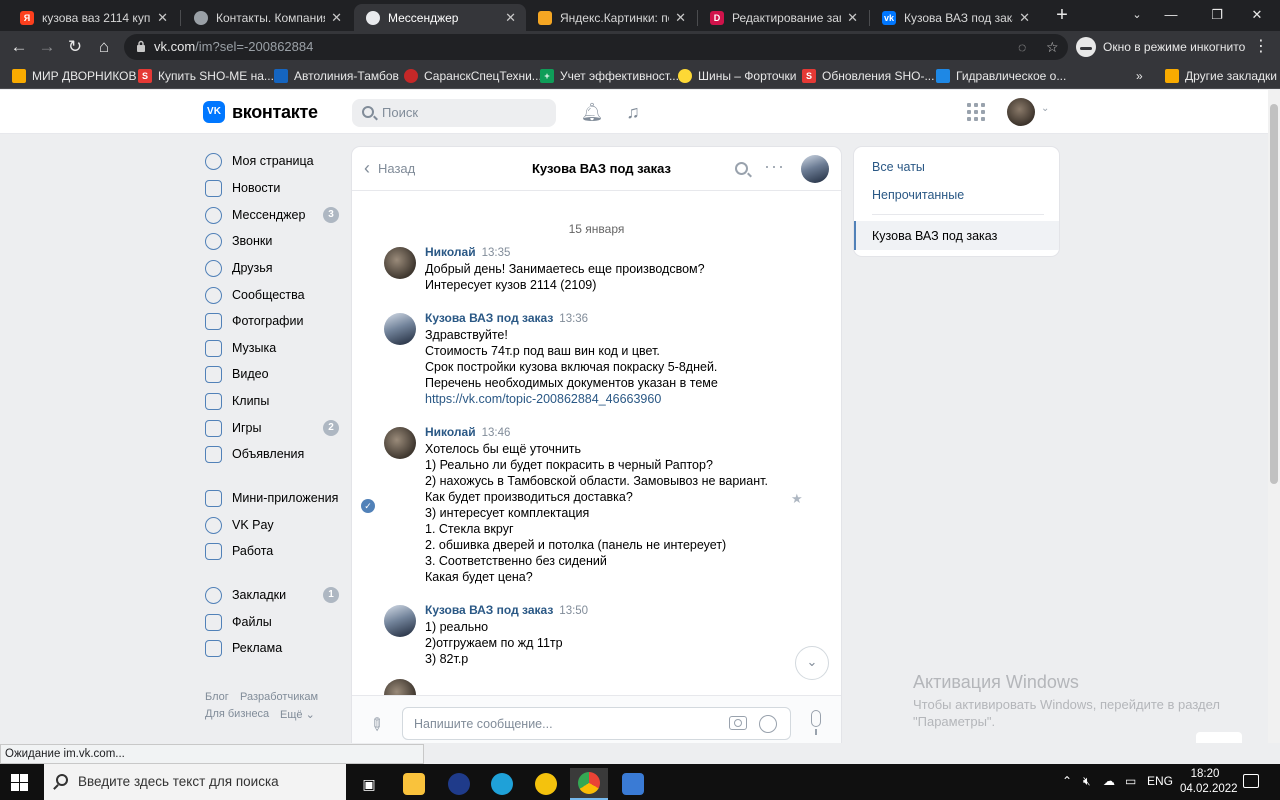  Describe the element at coordinates (274, 268) in the screenshot. I see `nav-item-friends: Друзья` at that location.